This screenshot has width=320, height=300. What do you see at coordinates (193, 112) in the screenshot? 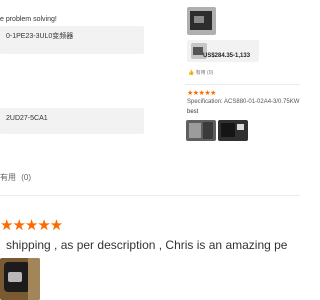
I see `review-text: best` at bounding box center [193, 112].